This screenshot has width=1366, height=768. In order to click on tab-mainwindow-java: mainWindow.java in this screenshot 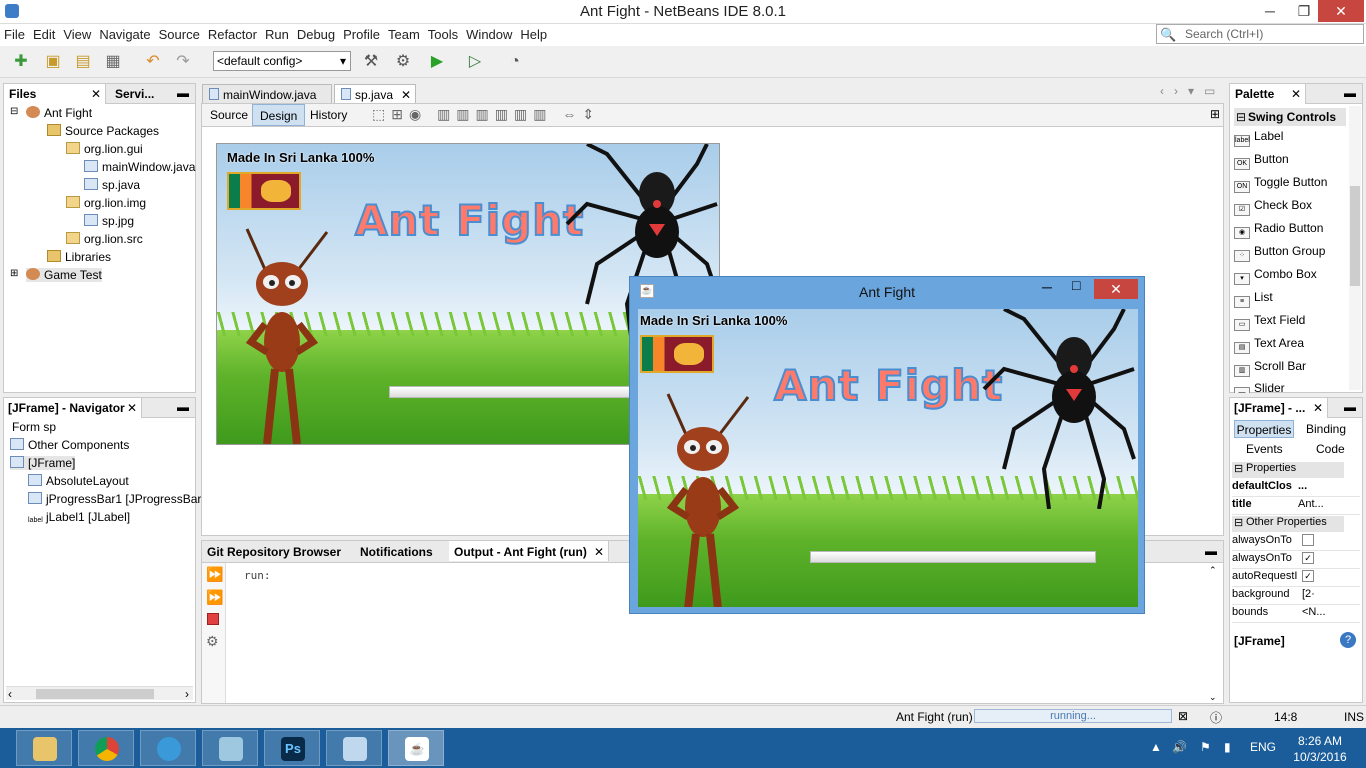, I will do `click(267, 94)`.